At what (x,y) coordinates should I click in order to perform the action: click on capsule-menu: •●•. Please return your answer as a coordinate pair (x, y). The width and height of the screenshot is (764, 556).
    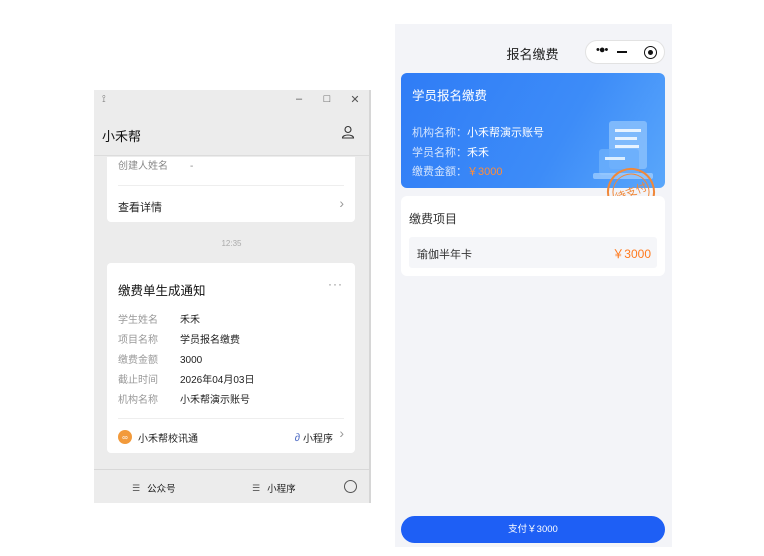
    Looking at the image, I should click on (625, 52).